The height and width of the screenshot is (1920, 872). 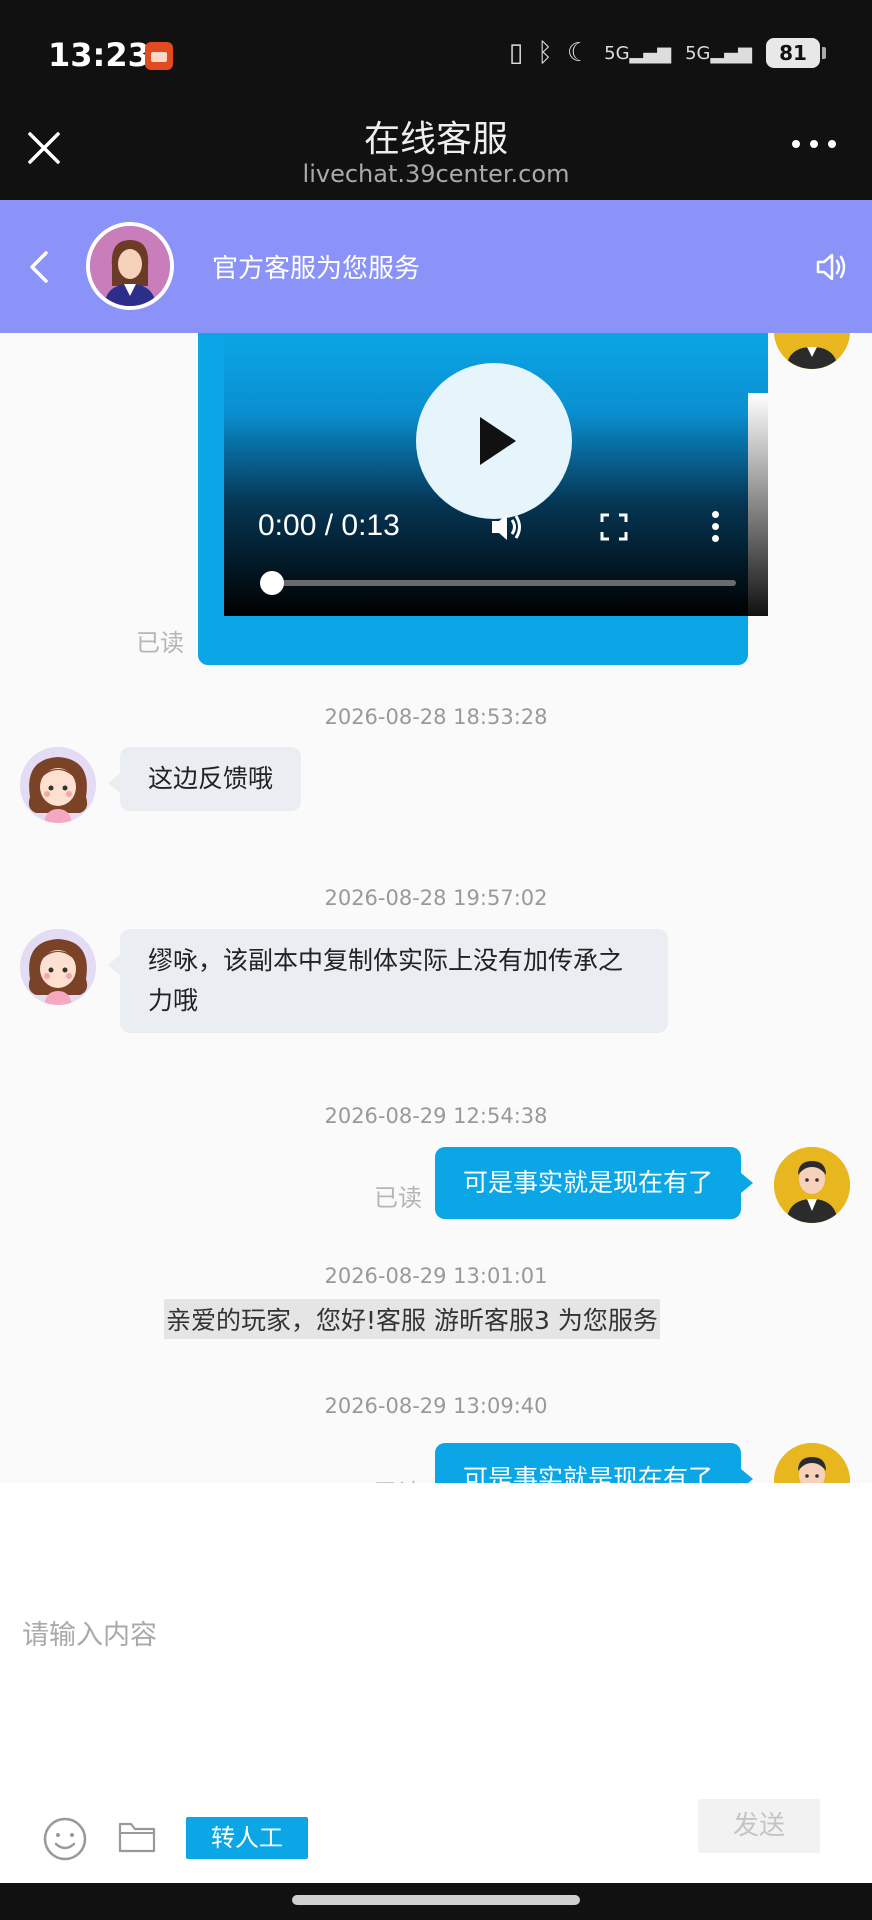 I want to click on folder-icon, so click(x=137, y=1837).